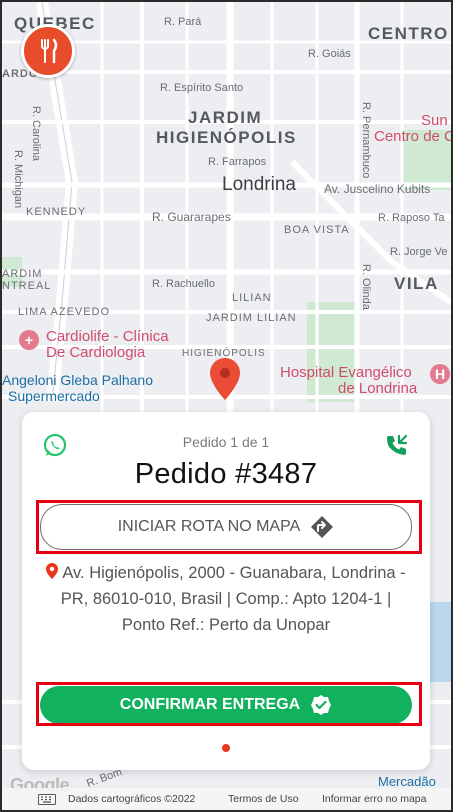  I want to click on map-label-r-farrapos: R. Farrapos, so click(237, 162).